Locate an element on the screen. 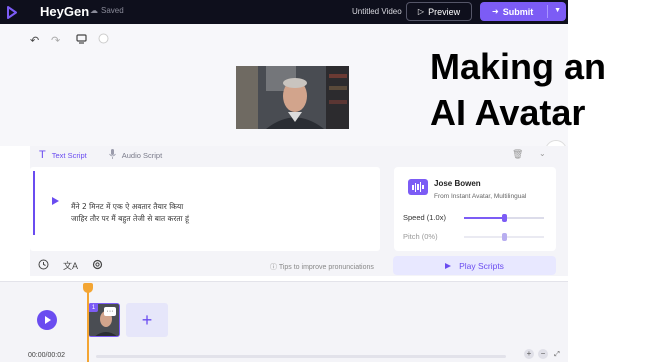  zoom-in-icon: + is located at coordinates (529, 354).